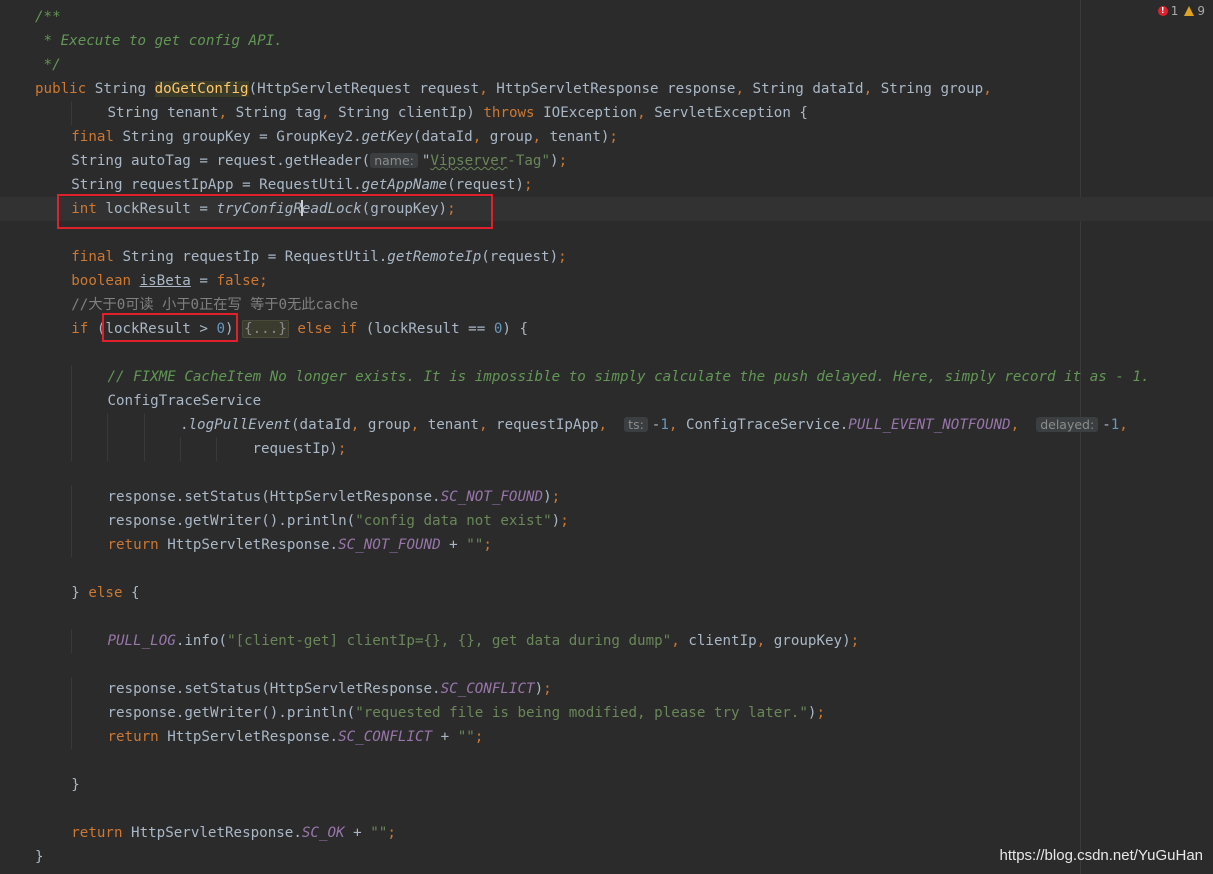 Image resolution: width=1213 pixels, height=874 pixels. What do you see at coordinates (487, 689) in the screenshot?
I see `code-token: SC_CONFLICT` at bounding box center [487, 689].